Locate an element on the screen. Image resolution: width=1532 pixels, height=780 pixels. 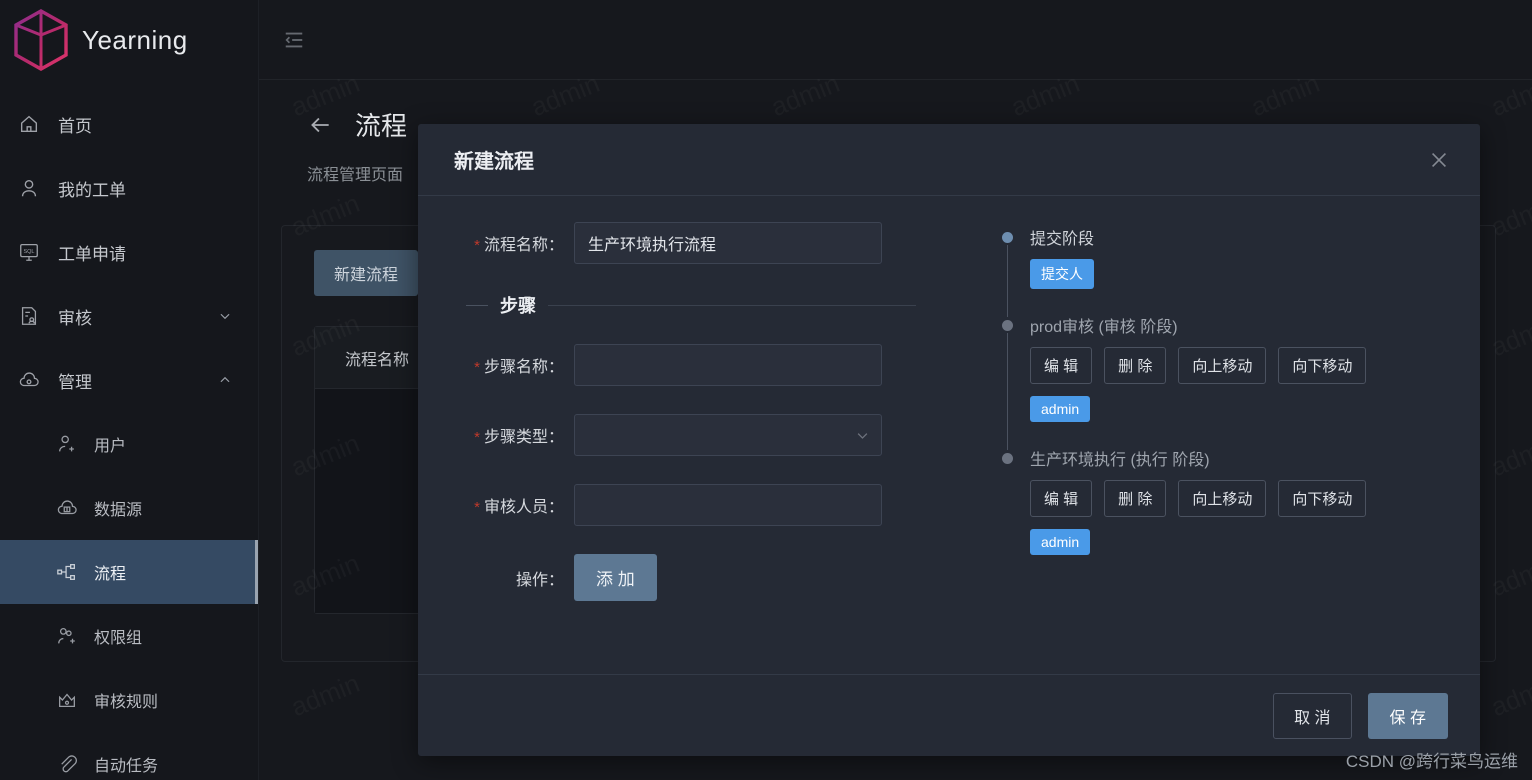
page-title: 流程 is located at coordinates (381, 126).